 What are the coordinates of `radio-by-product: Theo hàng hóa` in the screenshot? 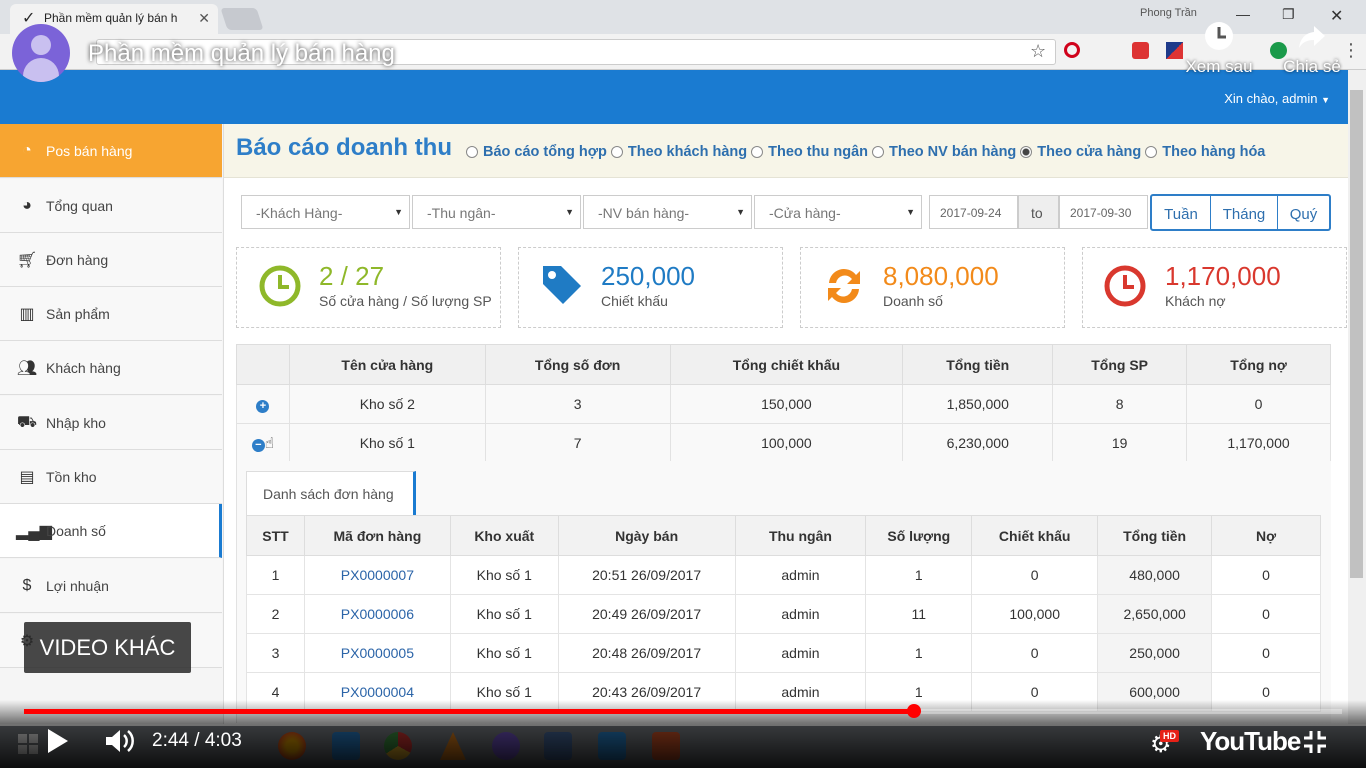 It's located at (1205, 152).